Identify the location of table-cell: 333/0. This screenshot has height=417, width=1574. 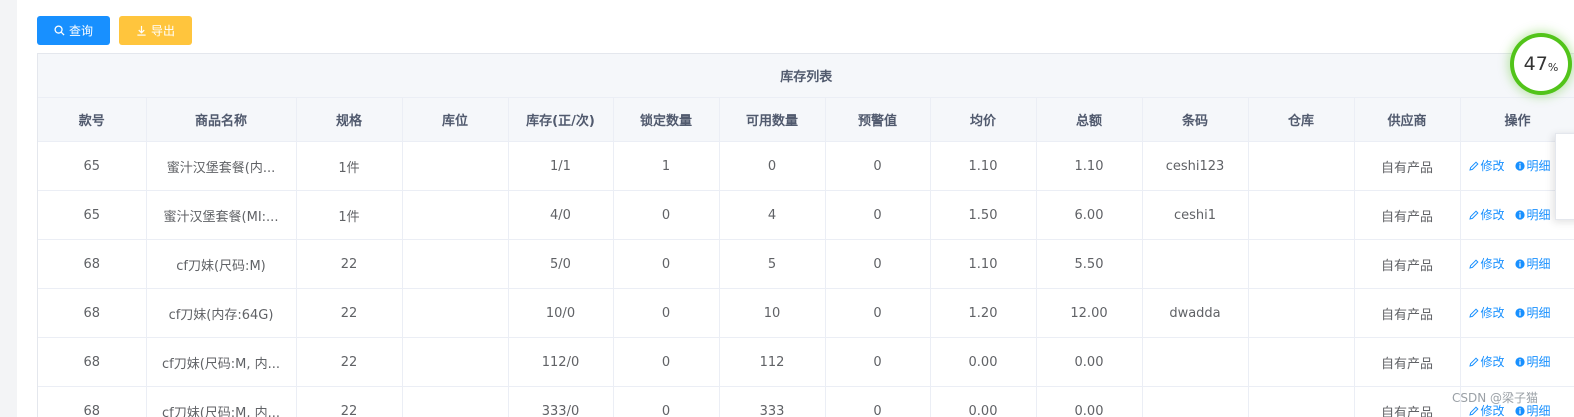
(561, 401).